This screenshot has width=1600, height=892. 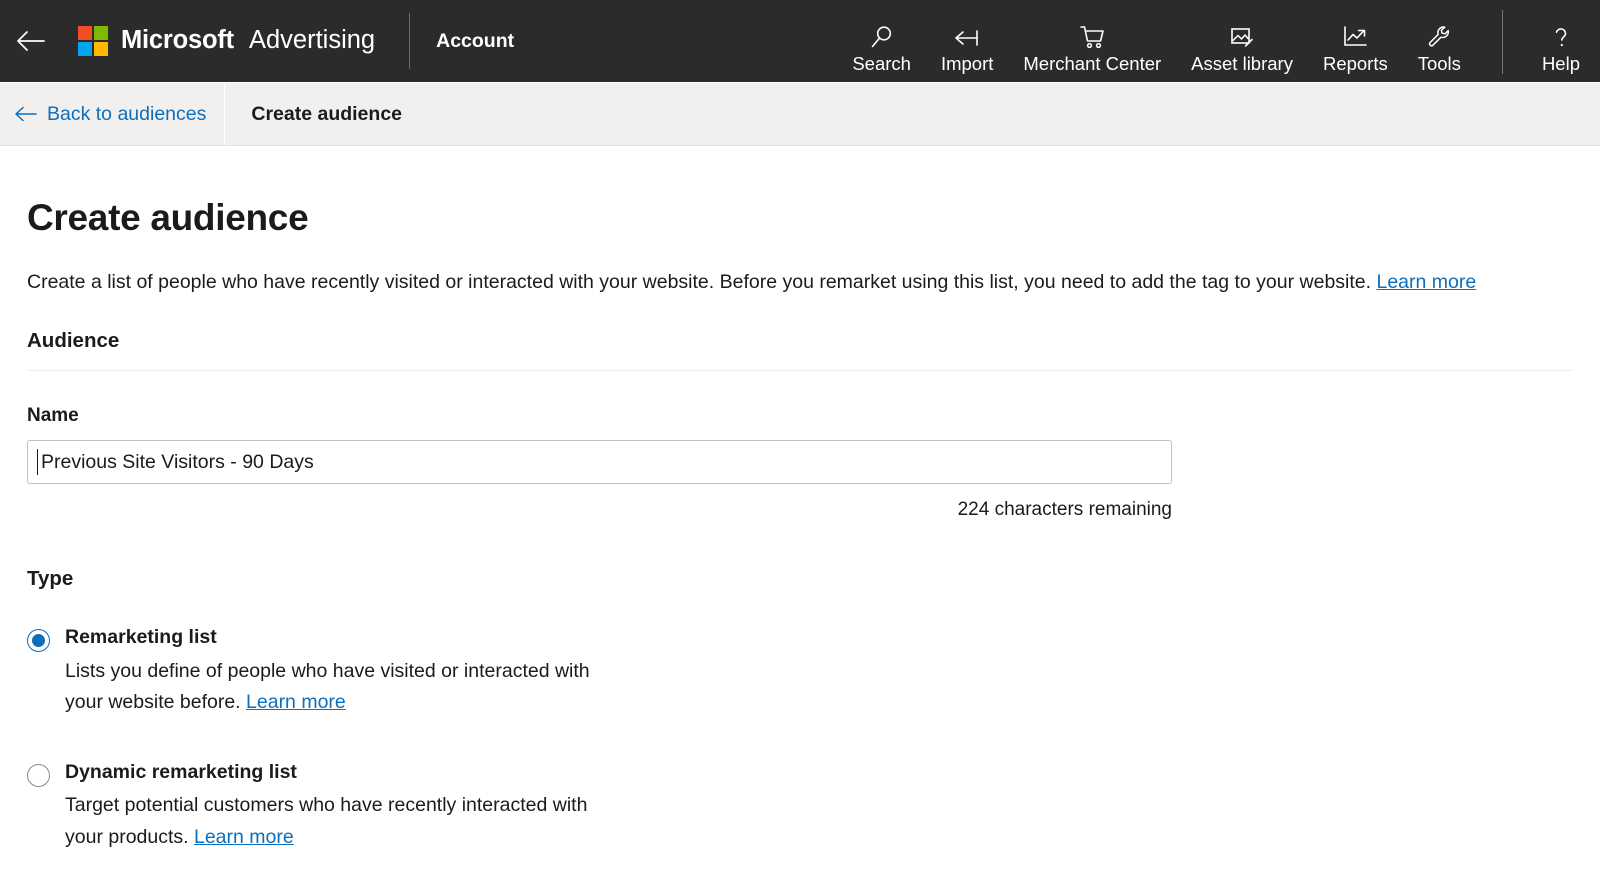 What do you see at coordinates (244, 837) in the screenshot?
I see `radio-dynamic-remarketing-list-learn-more-link: Learn more` at bounding box center [244, 837].